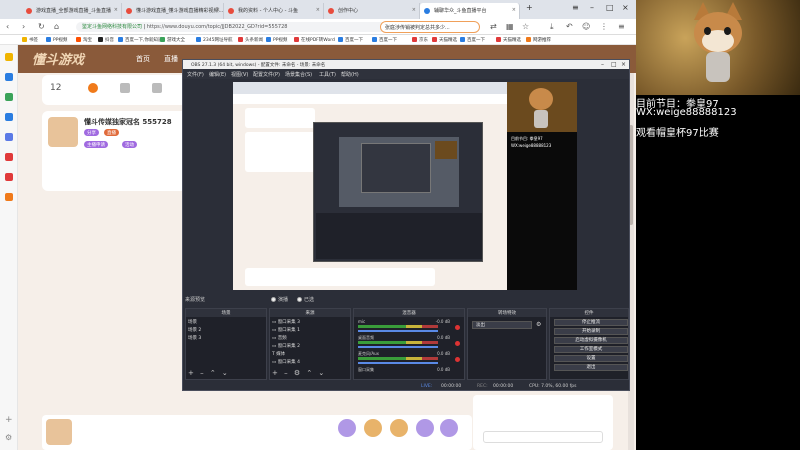  Describe the element at coordinates (63, 132) in the screenshot. I see `avatar` at that location.